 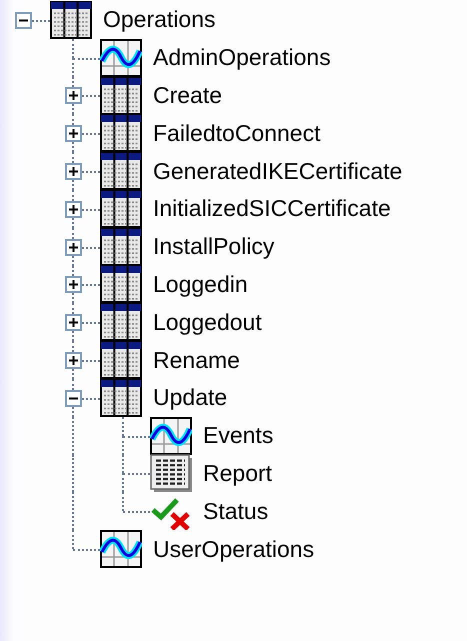 What do you see at coordinates (200, 284) in the screenshot?
I see `tree-item: Loggedin` at bounding box center [200, 284].